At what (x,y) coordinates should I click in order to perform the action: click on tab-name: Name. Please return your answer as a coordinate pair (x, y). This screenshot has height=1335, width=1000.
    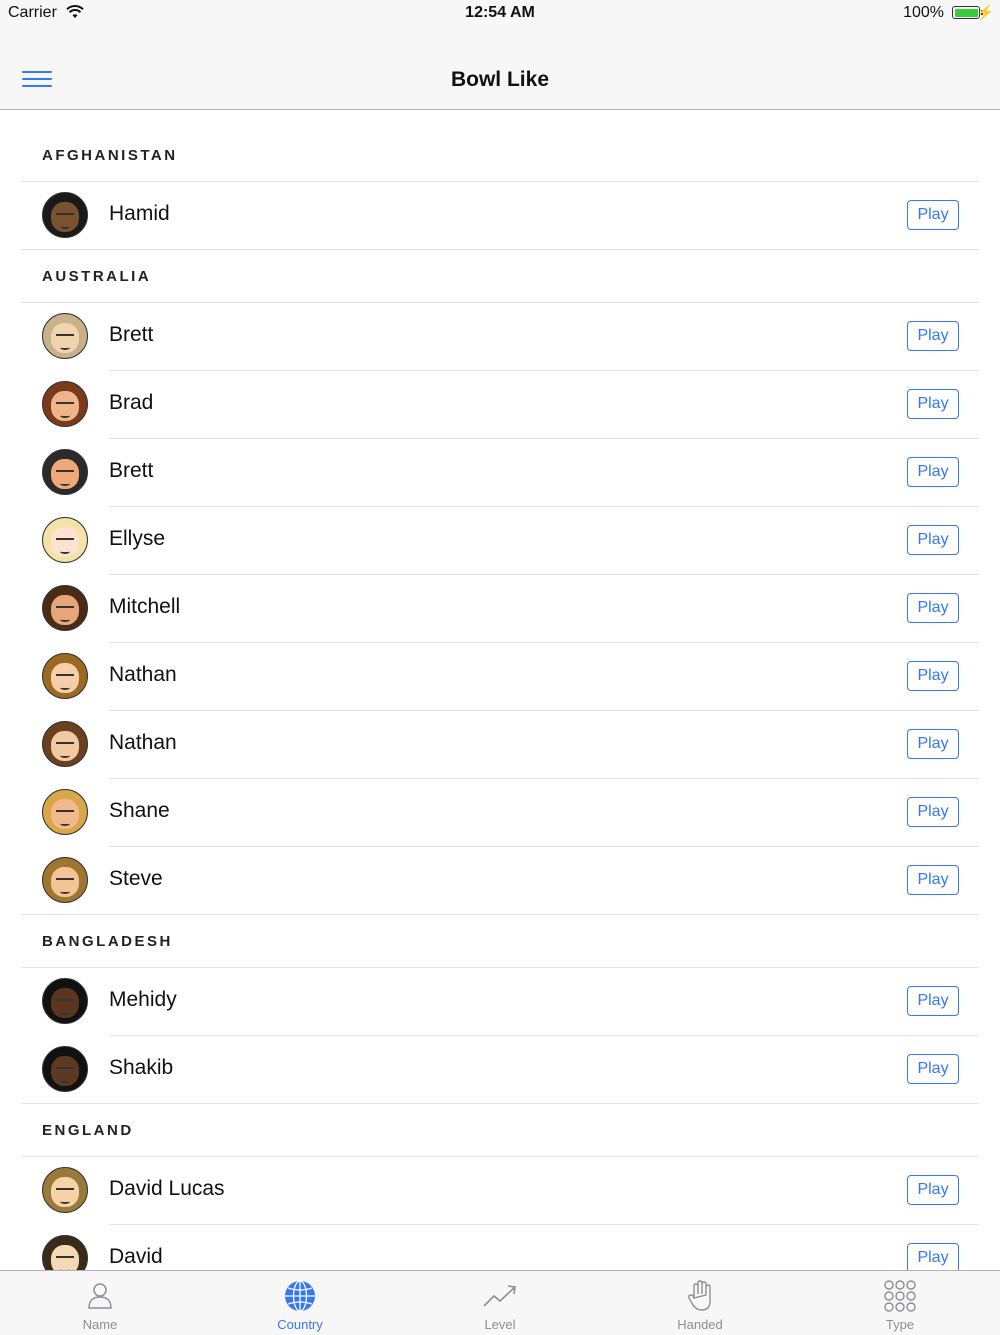
    Looking at the image, I should click on (100, 1303).